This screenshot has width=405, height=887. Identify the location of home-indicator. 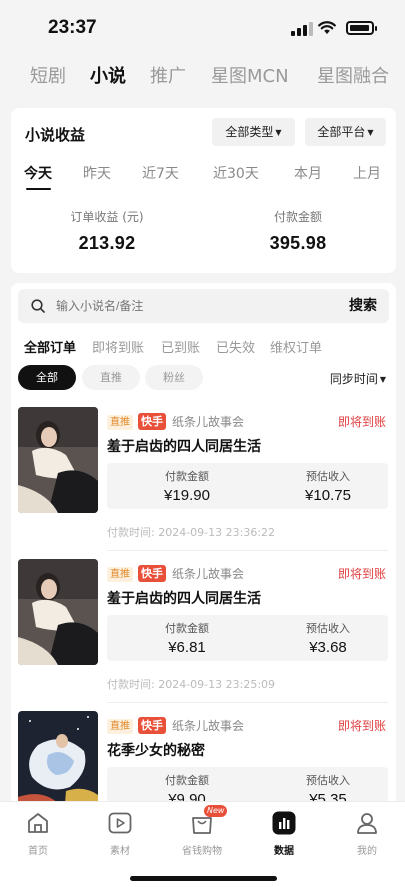
(203, 878).